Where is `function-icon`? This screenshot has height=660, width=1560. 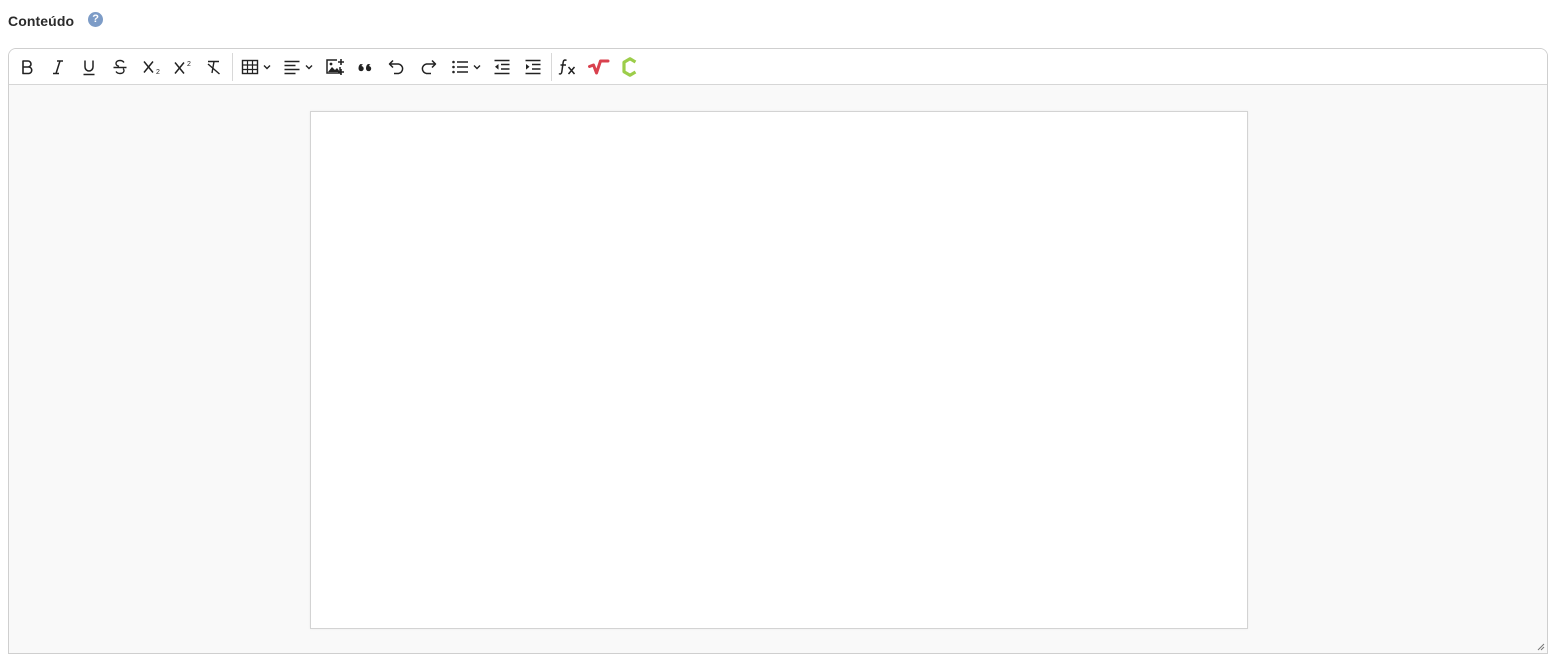 function-icon is located at coordinates (567, 67).